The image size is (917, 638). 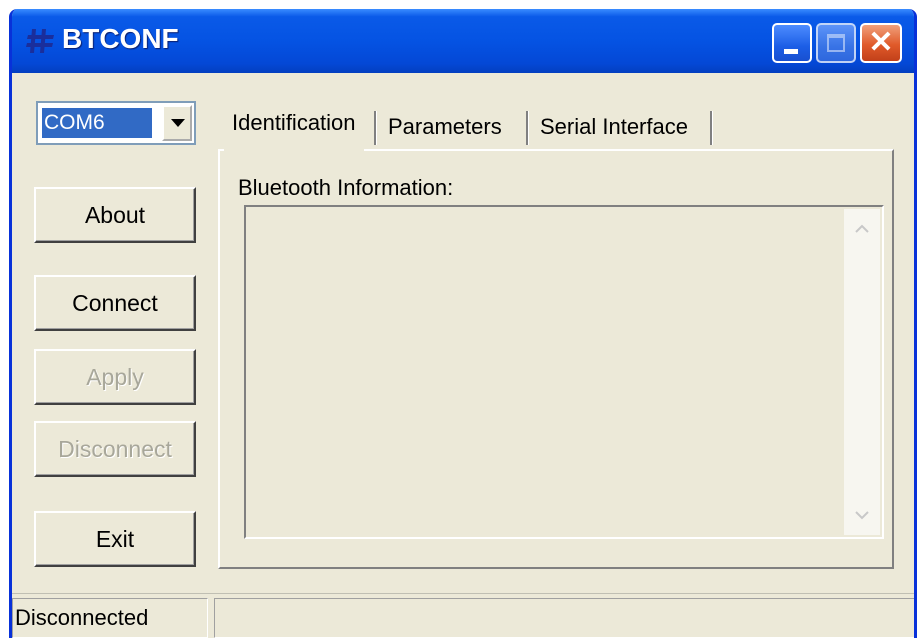 What do you see at coordinates (115, 539) in the screenshot?
I see `exit-button: Exit` at bounding box center [115, 539].